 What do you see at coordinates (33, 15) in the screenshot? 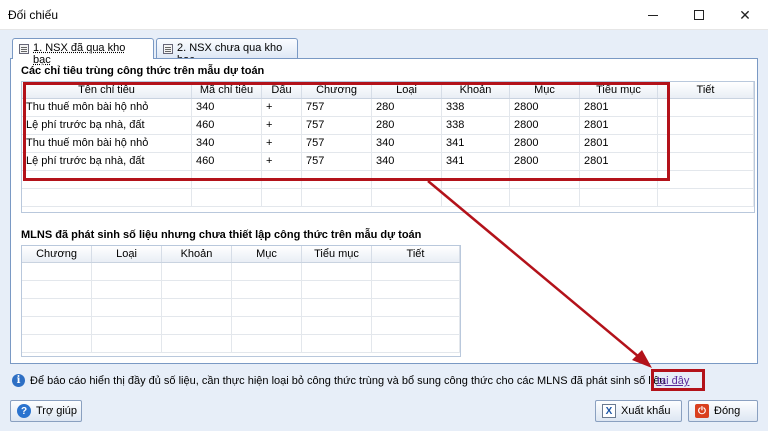
I see `window-title: Đối chiếu` at bounding box center [33, 15].